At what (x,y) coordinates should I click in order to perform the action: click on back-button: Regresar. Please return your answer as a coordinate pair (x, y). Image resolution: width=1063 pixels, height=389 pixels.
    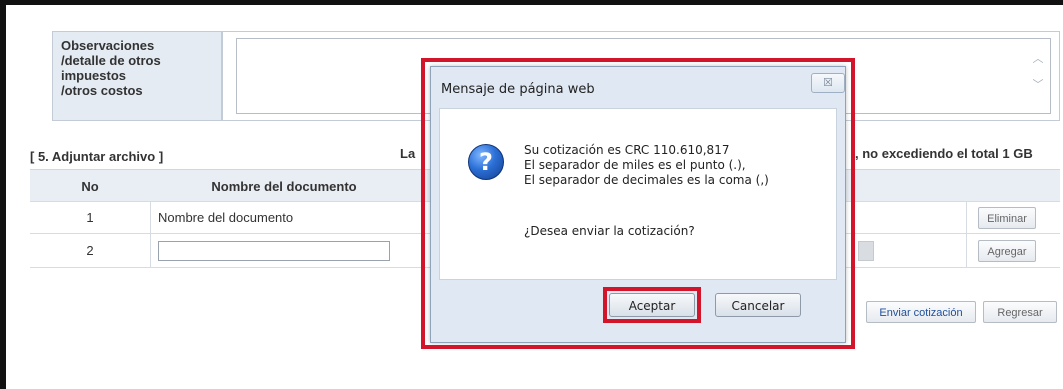
    Looking at the image, I should click on (1020, 312).